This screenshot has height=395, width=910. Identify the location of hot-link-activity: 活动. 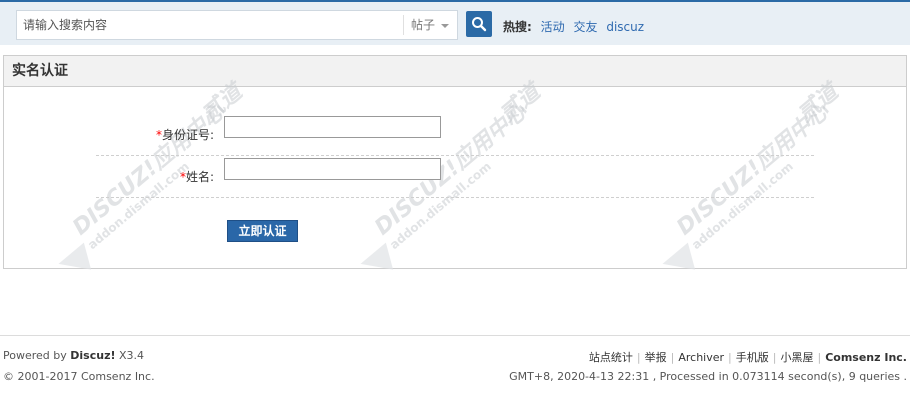
(553, 27).